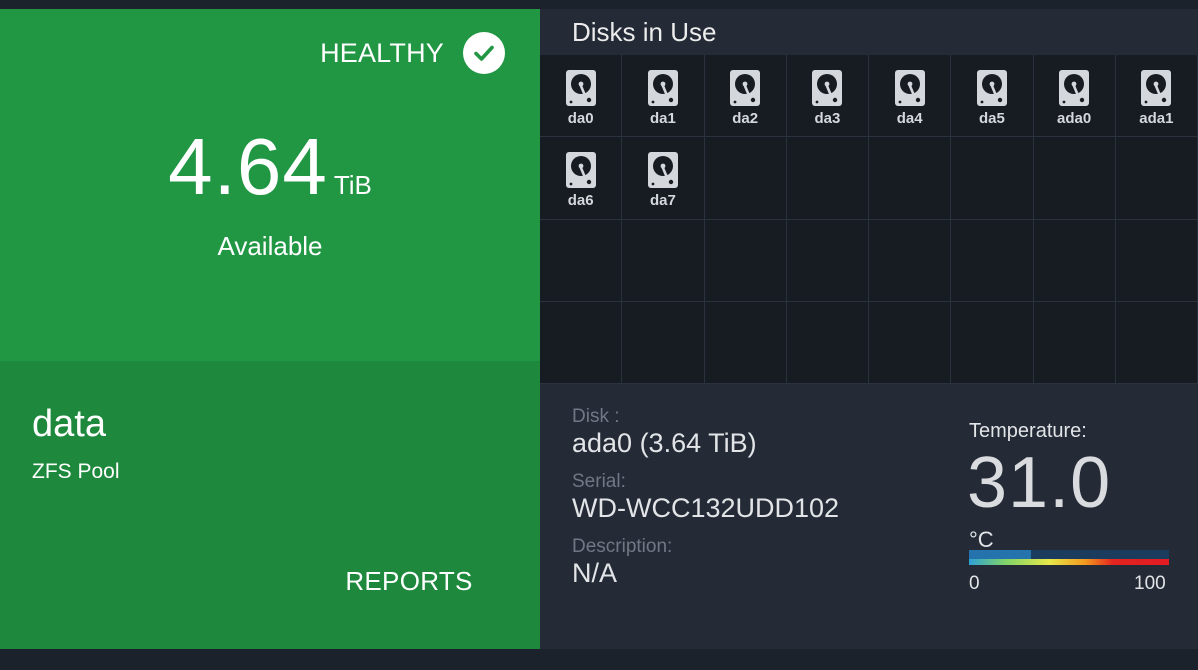 The height and width of the screenshot is (670, 1198). I want to click on disk-field-label: Disk :, so click(596, 416).